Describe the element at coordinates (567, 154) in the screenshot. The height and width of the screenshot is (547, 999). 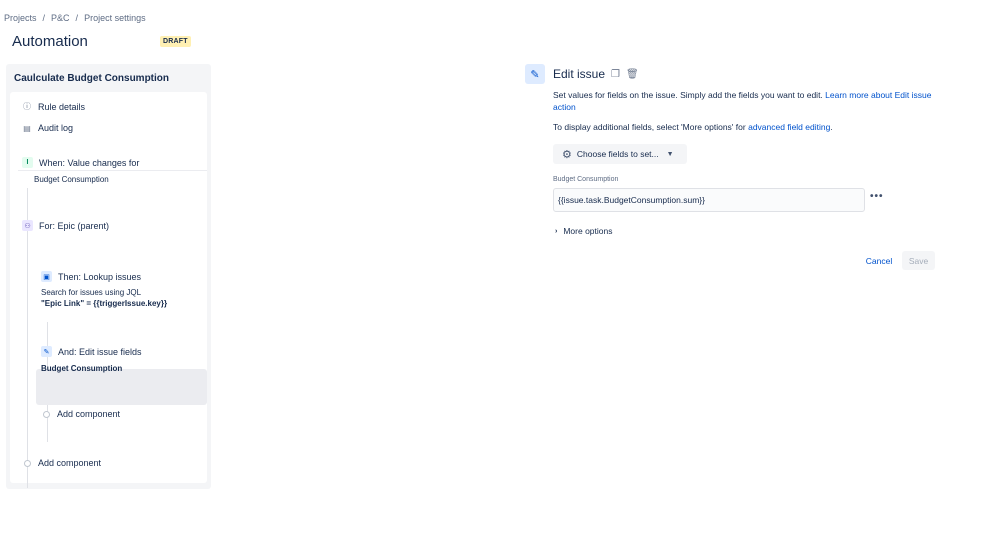
I see `gear-icon: ⚙` at that location.